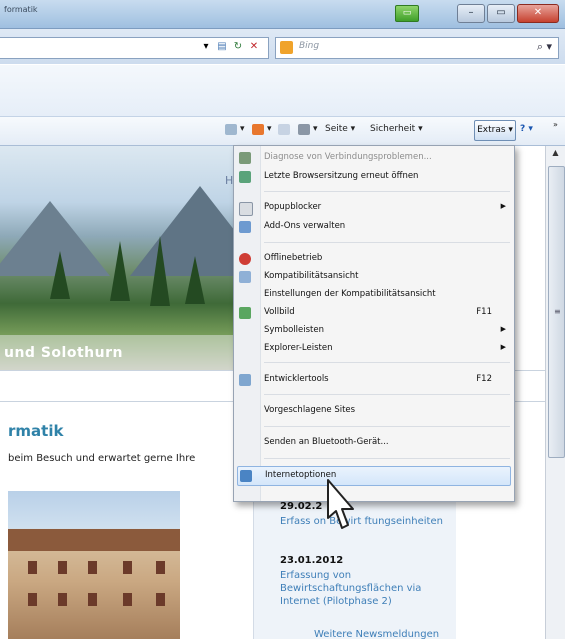  Describe the element at coordinates (340, 129) in the screenshot. I see `page-menu-button: Seite ▾` at that location.